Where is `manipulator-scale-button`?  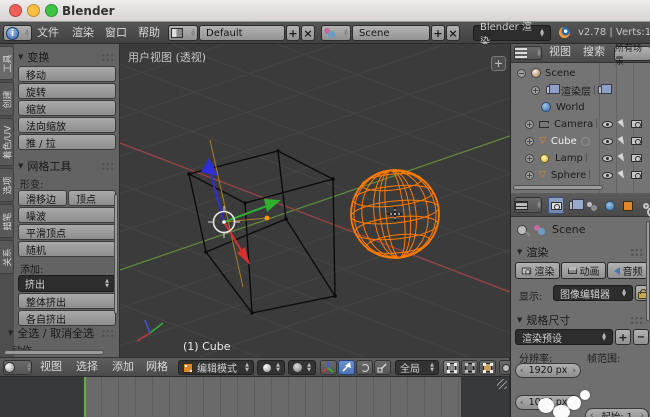
manipulator-scale-button is located at coordinates (382, 367).